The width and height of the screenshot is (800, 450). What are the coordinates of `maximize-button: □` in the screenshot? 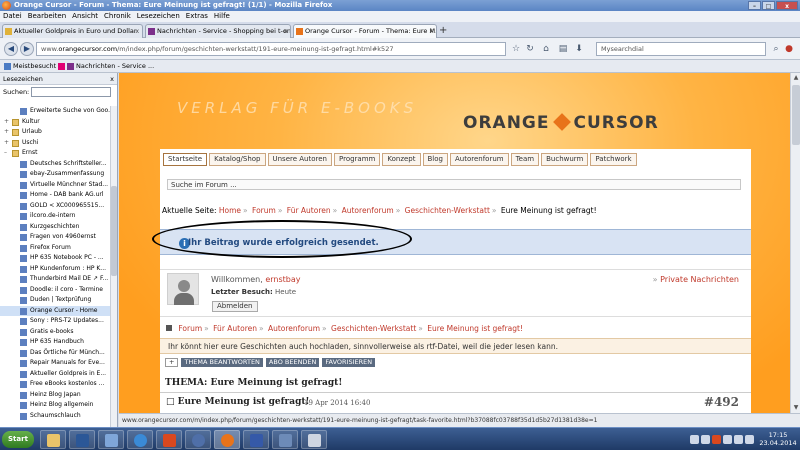 It's located at (768, 5).